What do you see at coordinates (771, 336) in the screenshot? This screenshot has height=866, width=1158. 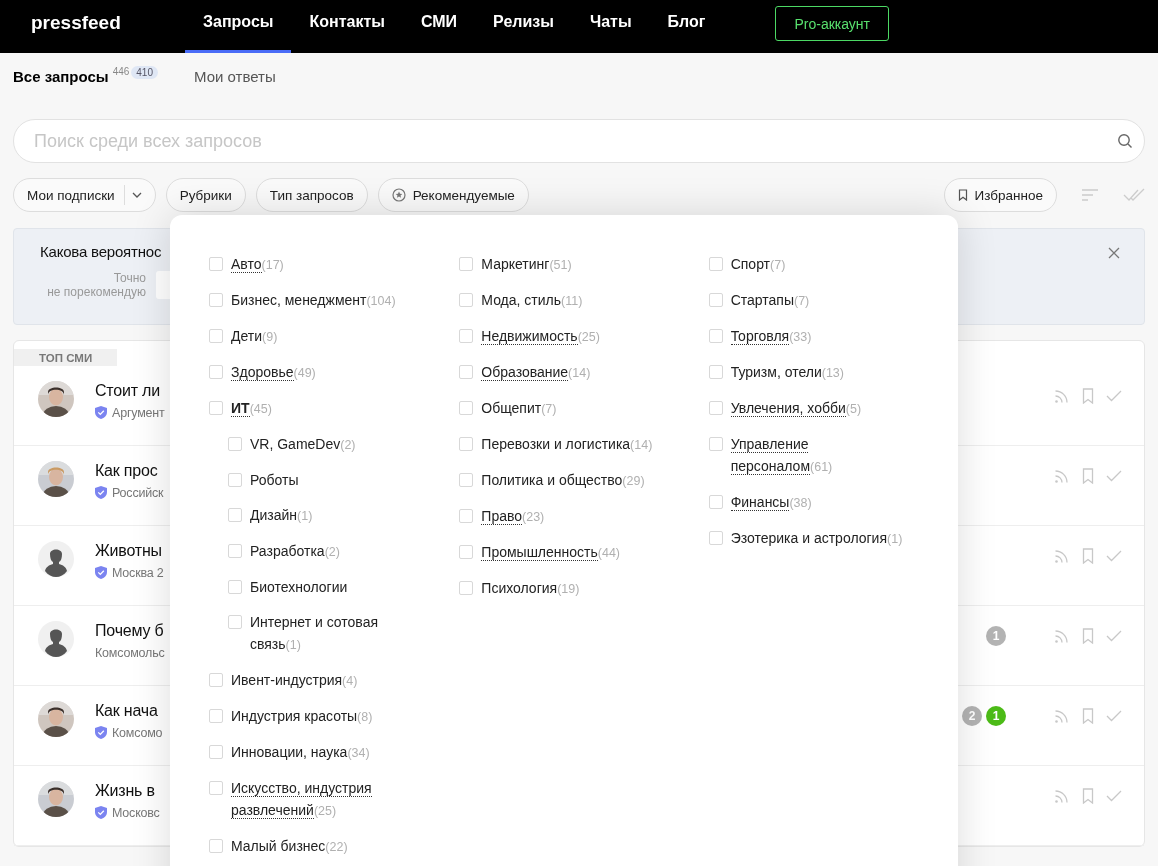 I see `rubric-label: Торговля(33)` at bounding box center [771, 336].